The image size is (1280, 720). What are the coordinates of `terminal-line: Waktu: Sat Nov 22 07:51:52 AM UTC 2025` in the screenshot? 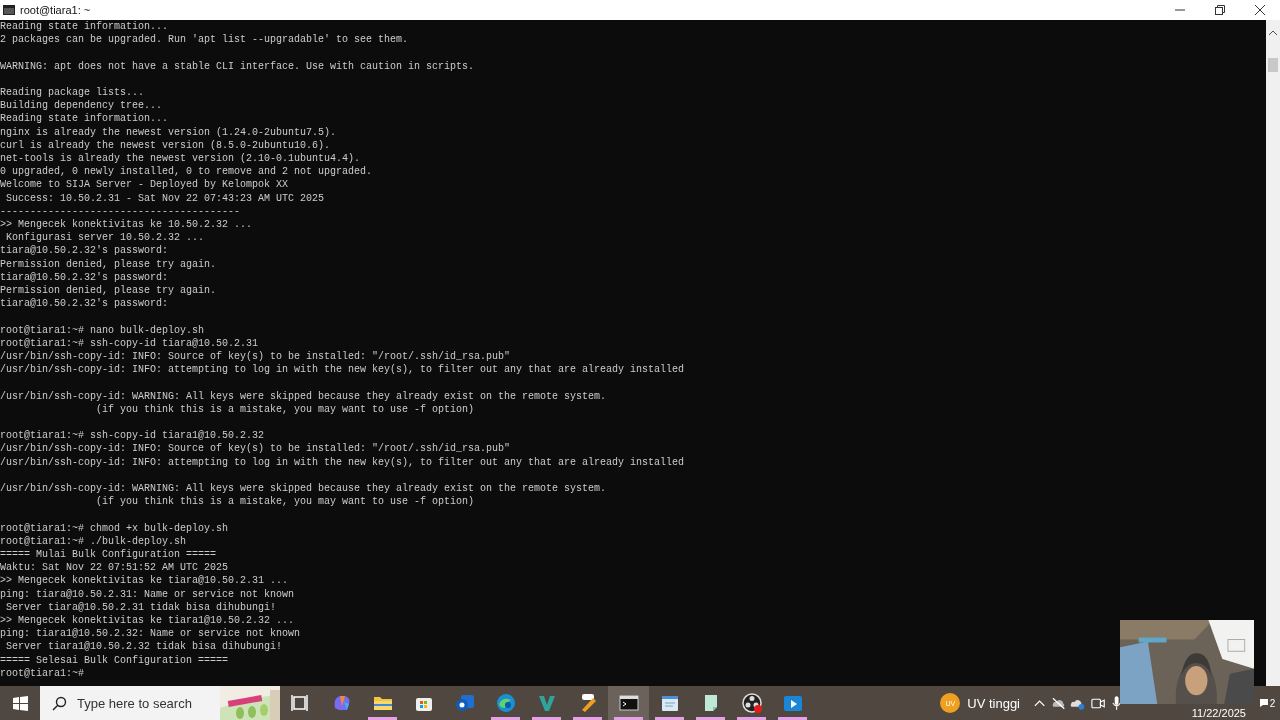 It's located at (114, 568).